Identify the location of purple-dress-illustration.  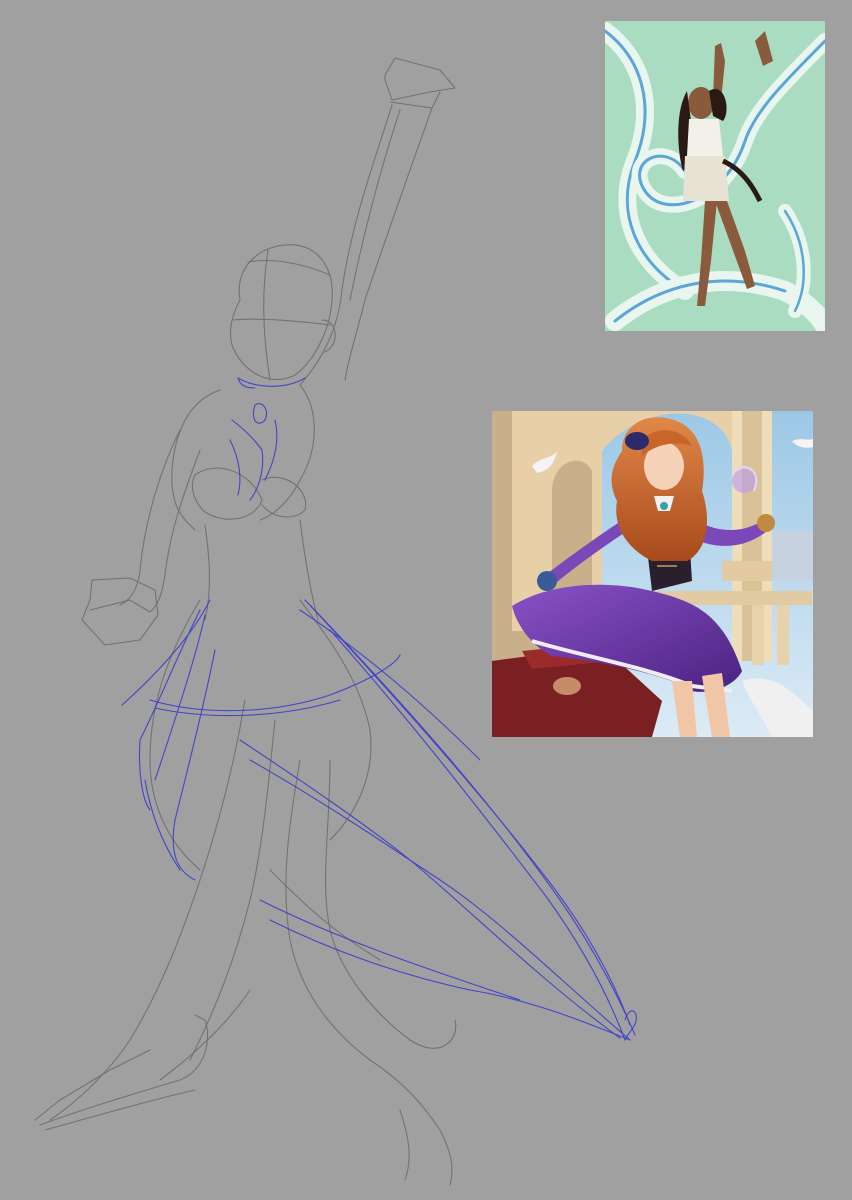
(652, 574).